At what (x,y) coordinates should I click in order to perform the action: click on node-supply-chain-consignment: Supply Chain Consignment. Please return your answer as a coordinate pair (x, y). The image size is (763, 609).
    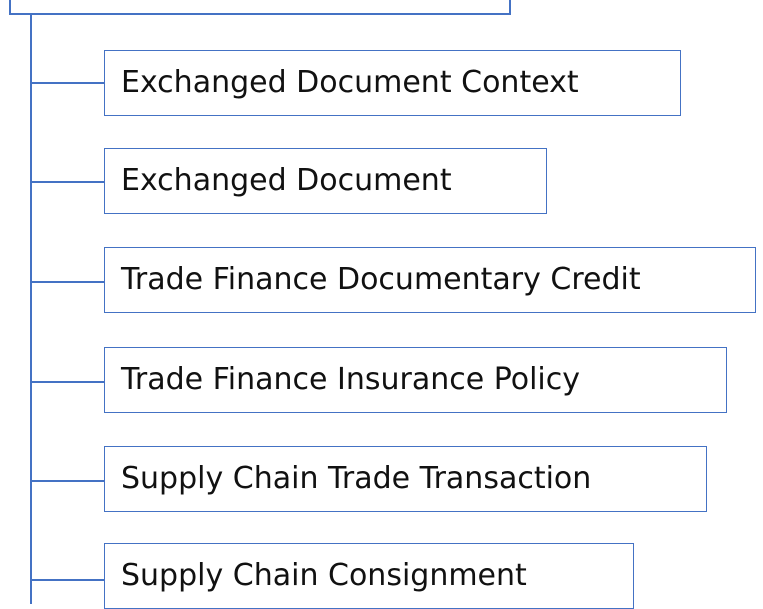
    Looking at the image, I should click on (369, 576).